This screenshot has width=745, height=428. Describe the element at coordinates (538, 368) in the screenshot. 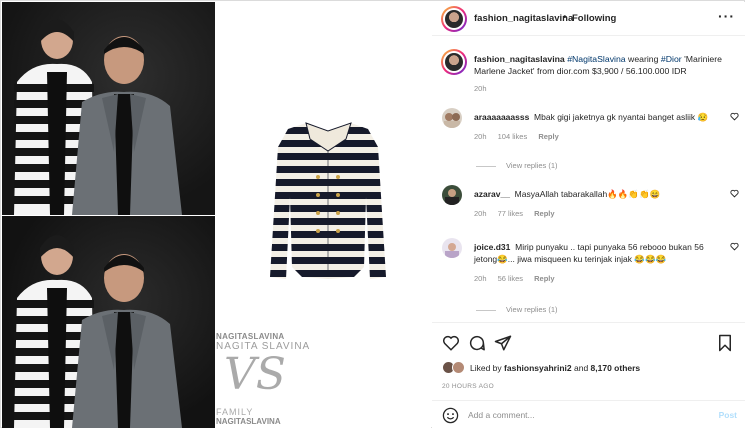

I see `likes-user: fashionsyahrini2` at that location.